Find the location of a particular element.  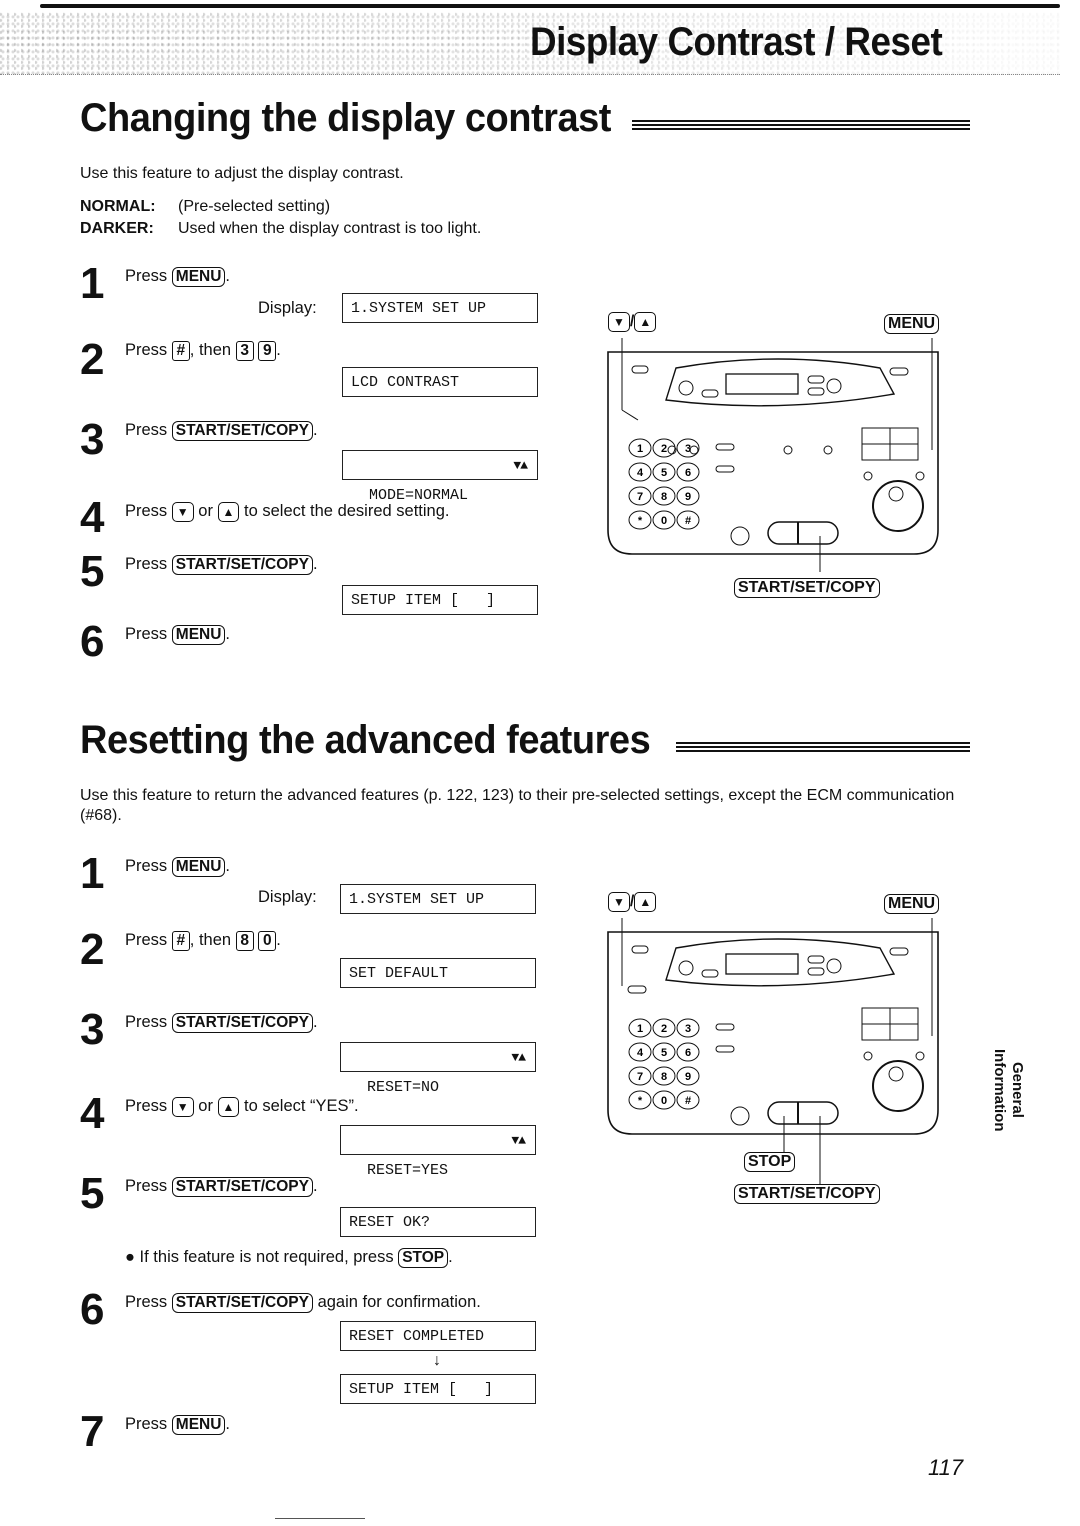

lcd-display: RESET=NO ▼▲ is located at coordinates (438, 1069).